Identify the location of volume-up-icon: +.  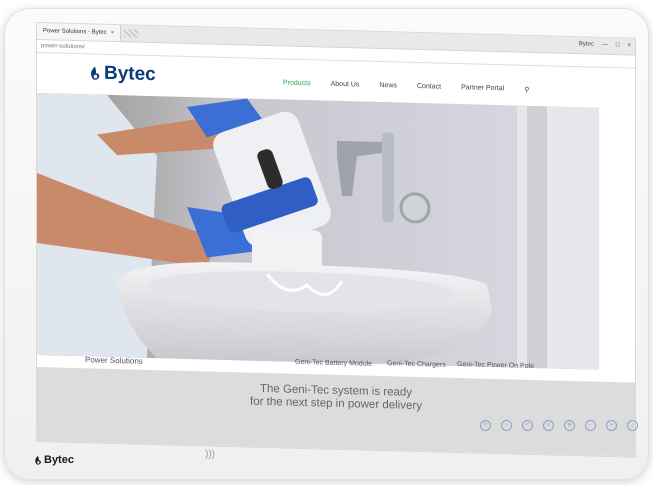
(611, 425).